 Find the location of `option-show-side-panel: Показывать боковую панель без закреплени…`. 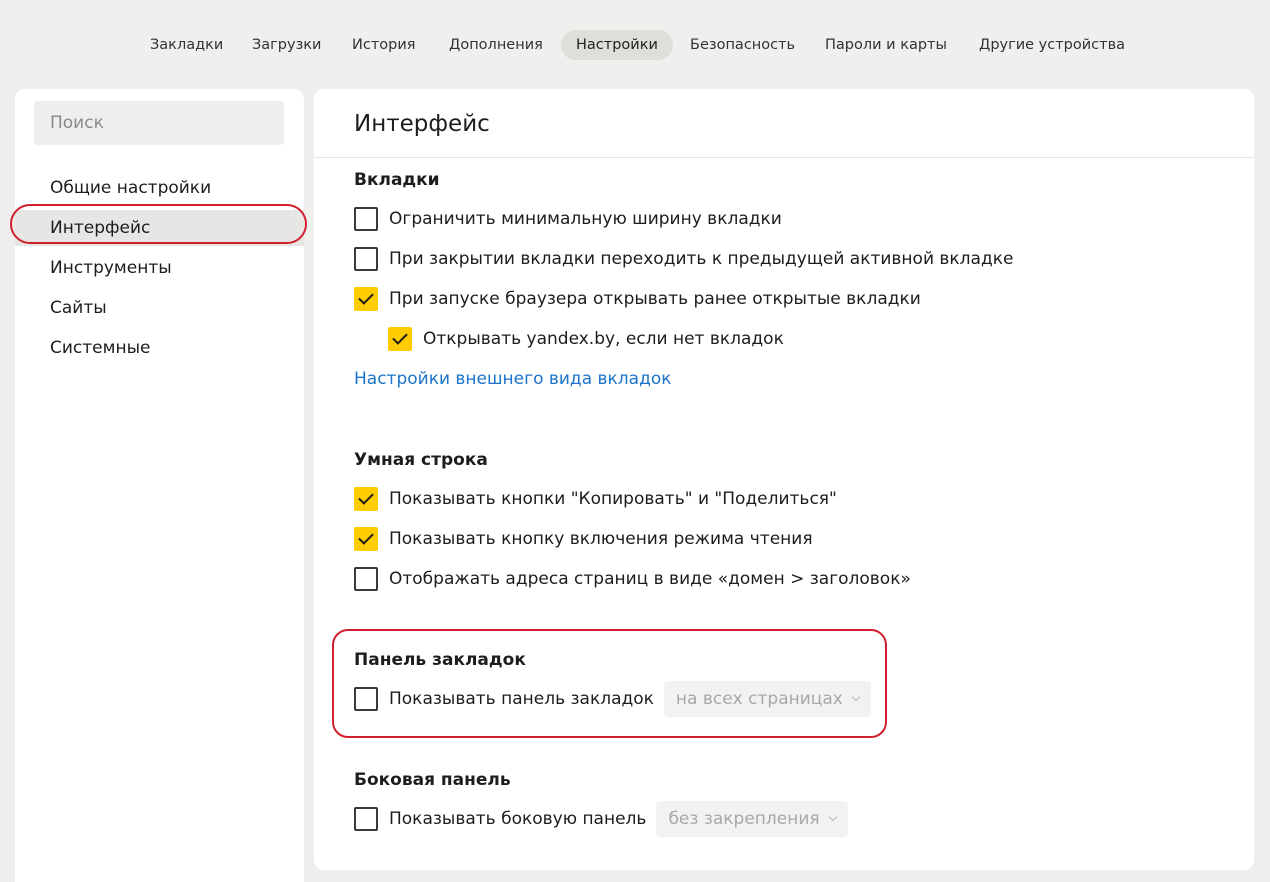

option-show-side-panel: Показывать боковую панель без закреплени… is located at coordinates (601, 819).